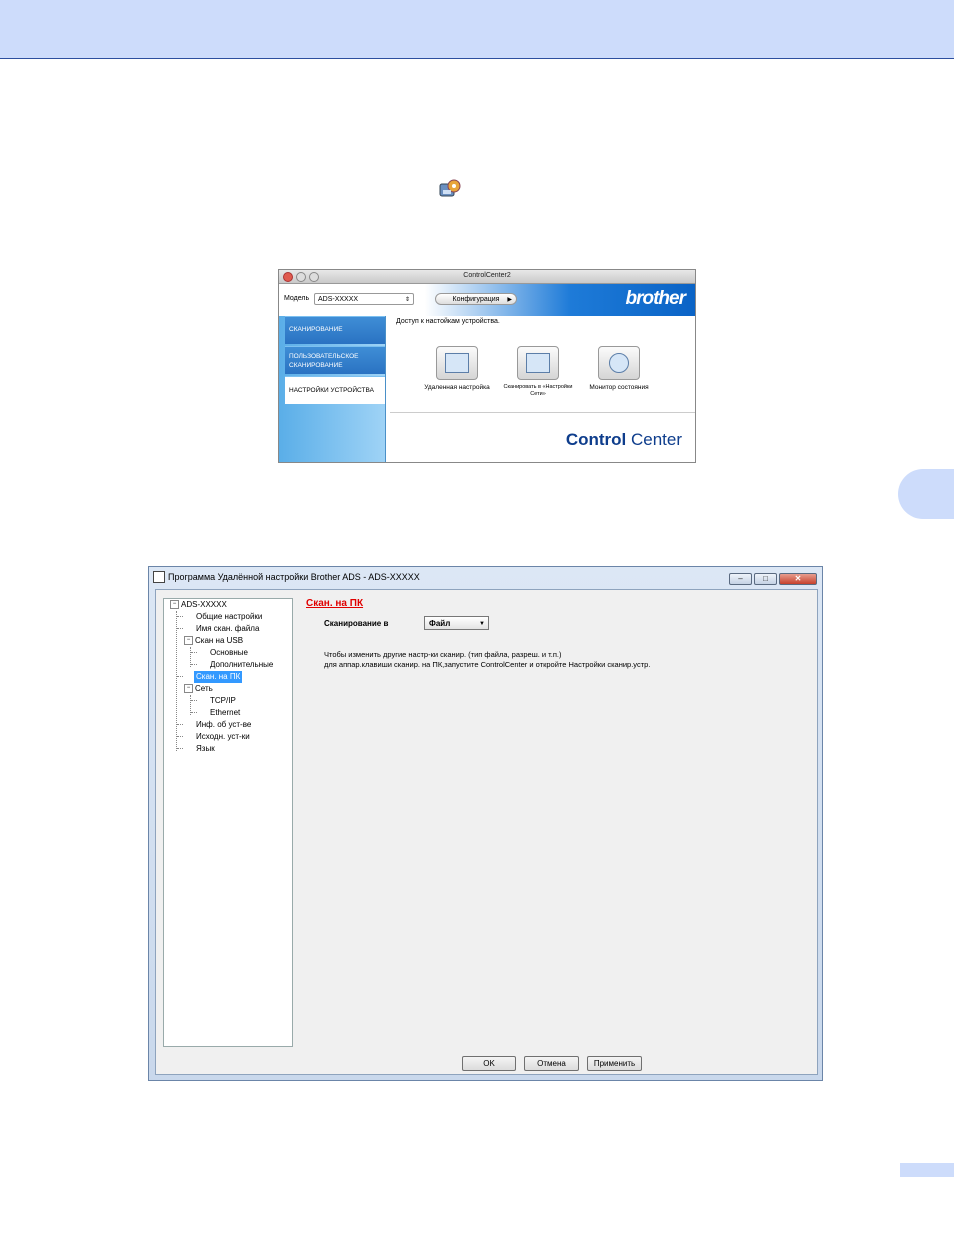 This screenshot has height=1235, width=954. What do you see at coordinates (551, 1063) in the screenshot?
I see `cancel-button: Отмена` at bounding box center [551, 1063].